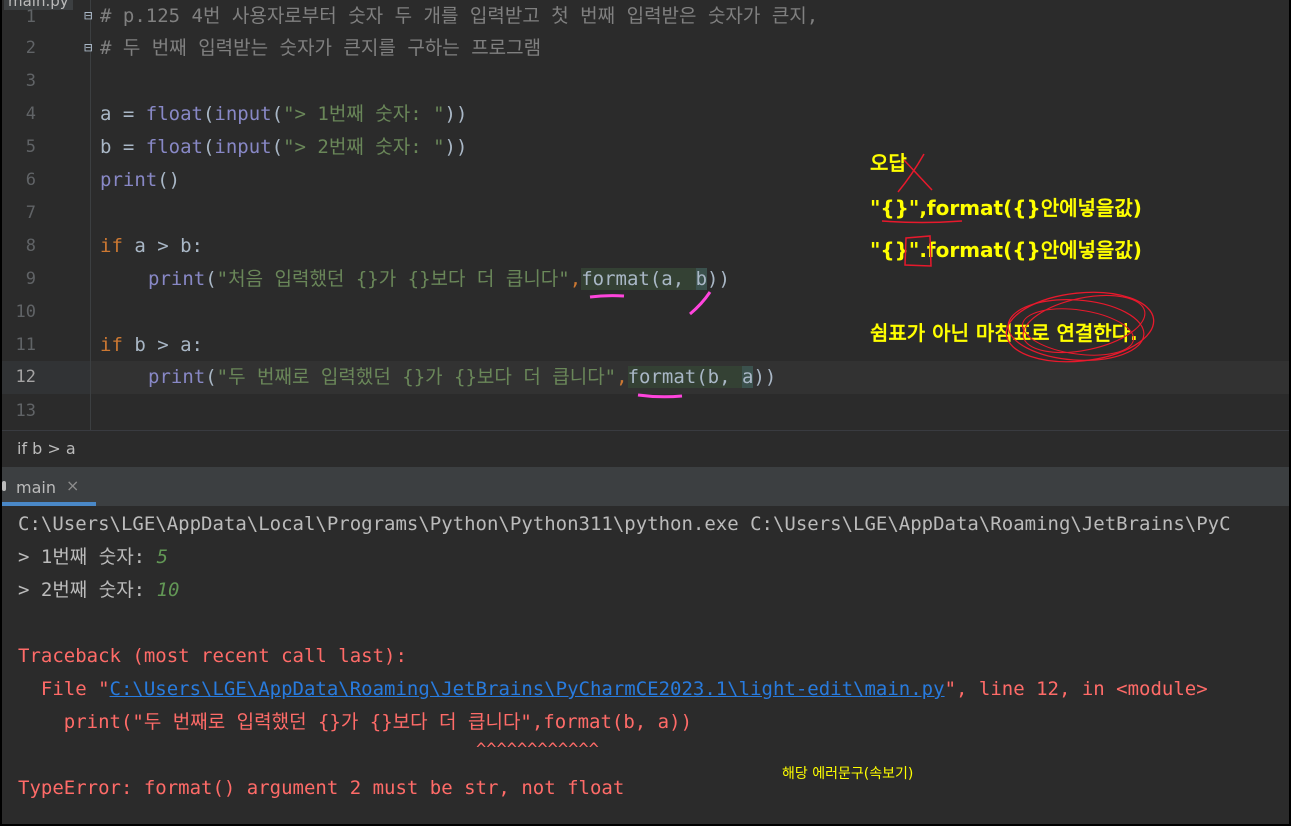  Describe the element at coordinates (872, 276) in the screenshot. I see `annotation-marks` at that location.